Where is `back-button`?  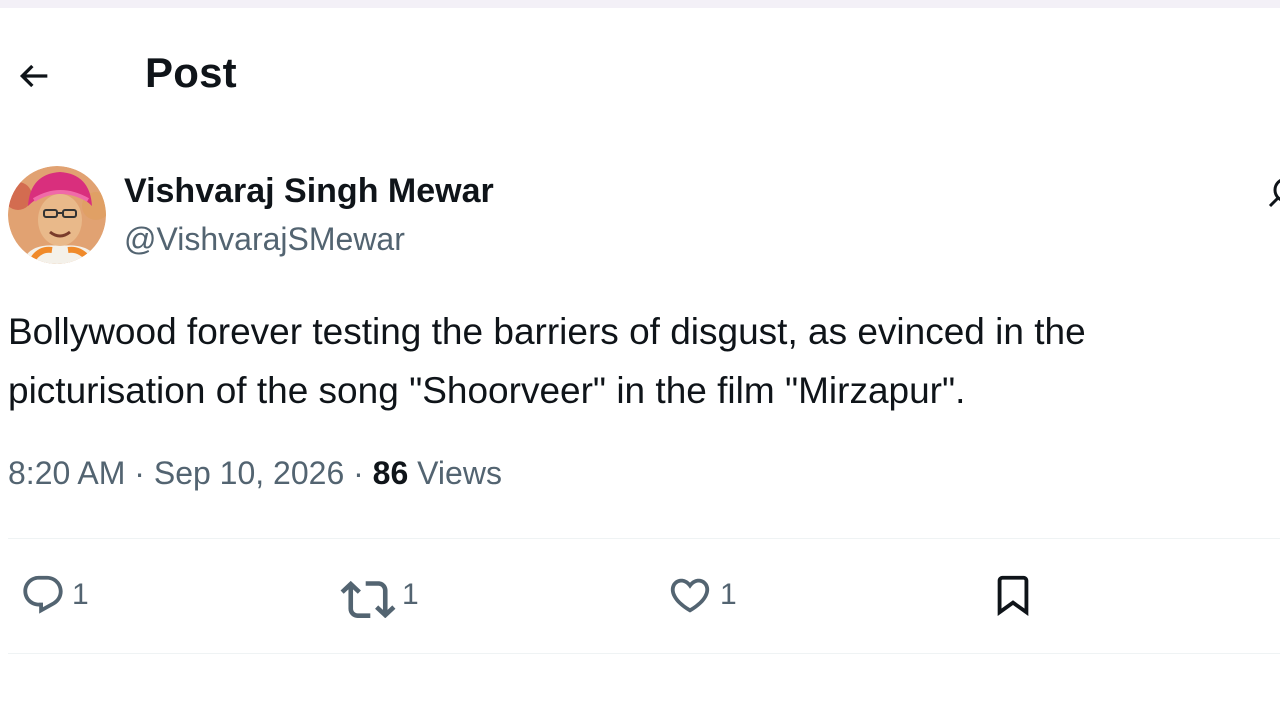 back-button is located at coordinates (34, 76).